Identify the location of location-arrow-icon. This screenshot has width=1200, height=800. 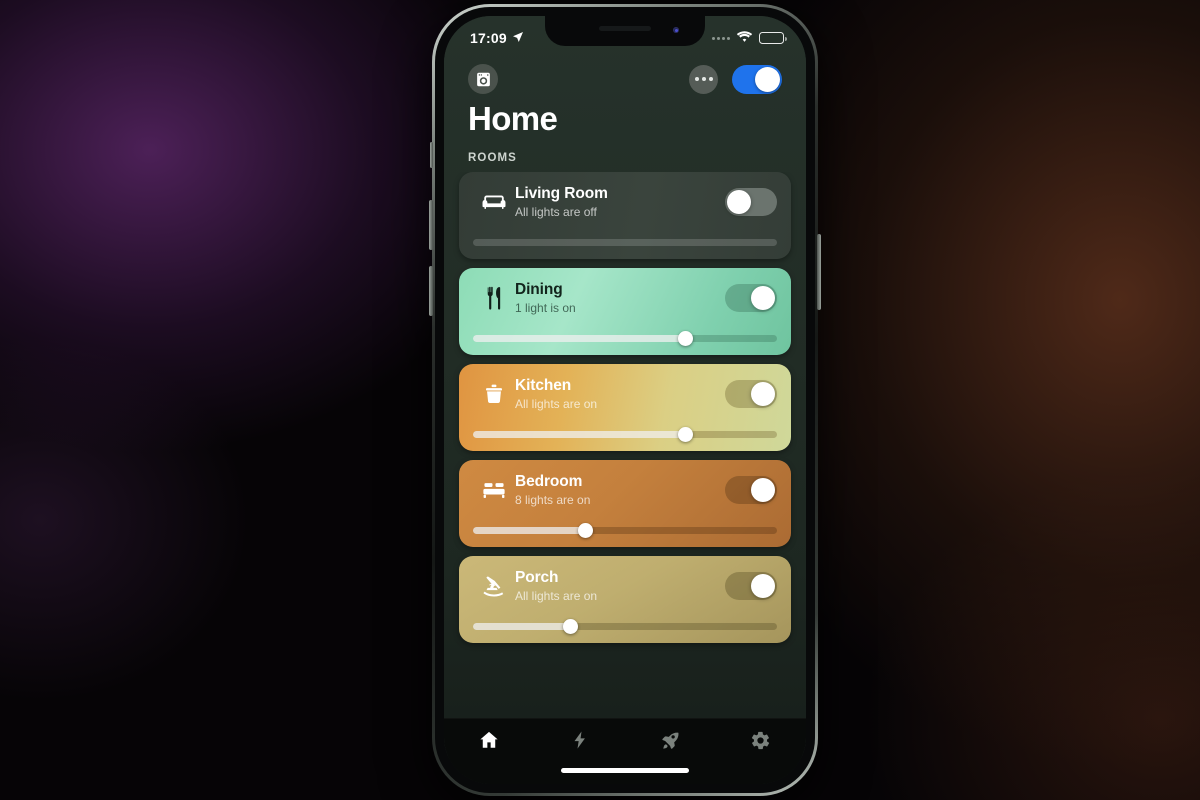
(518, 38).